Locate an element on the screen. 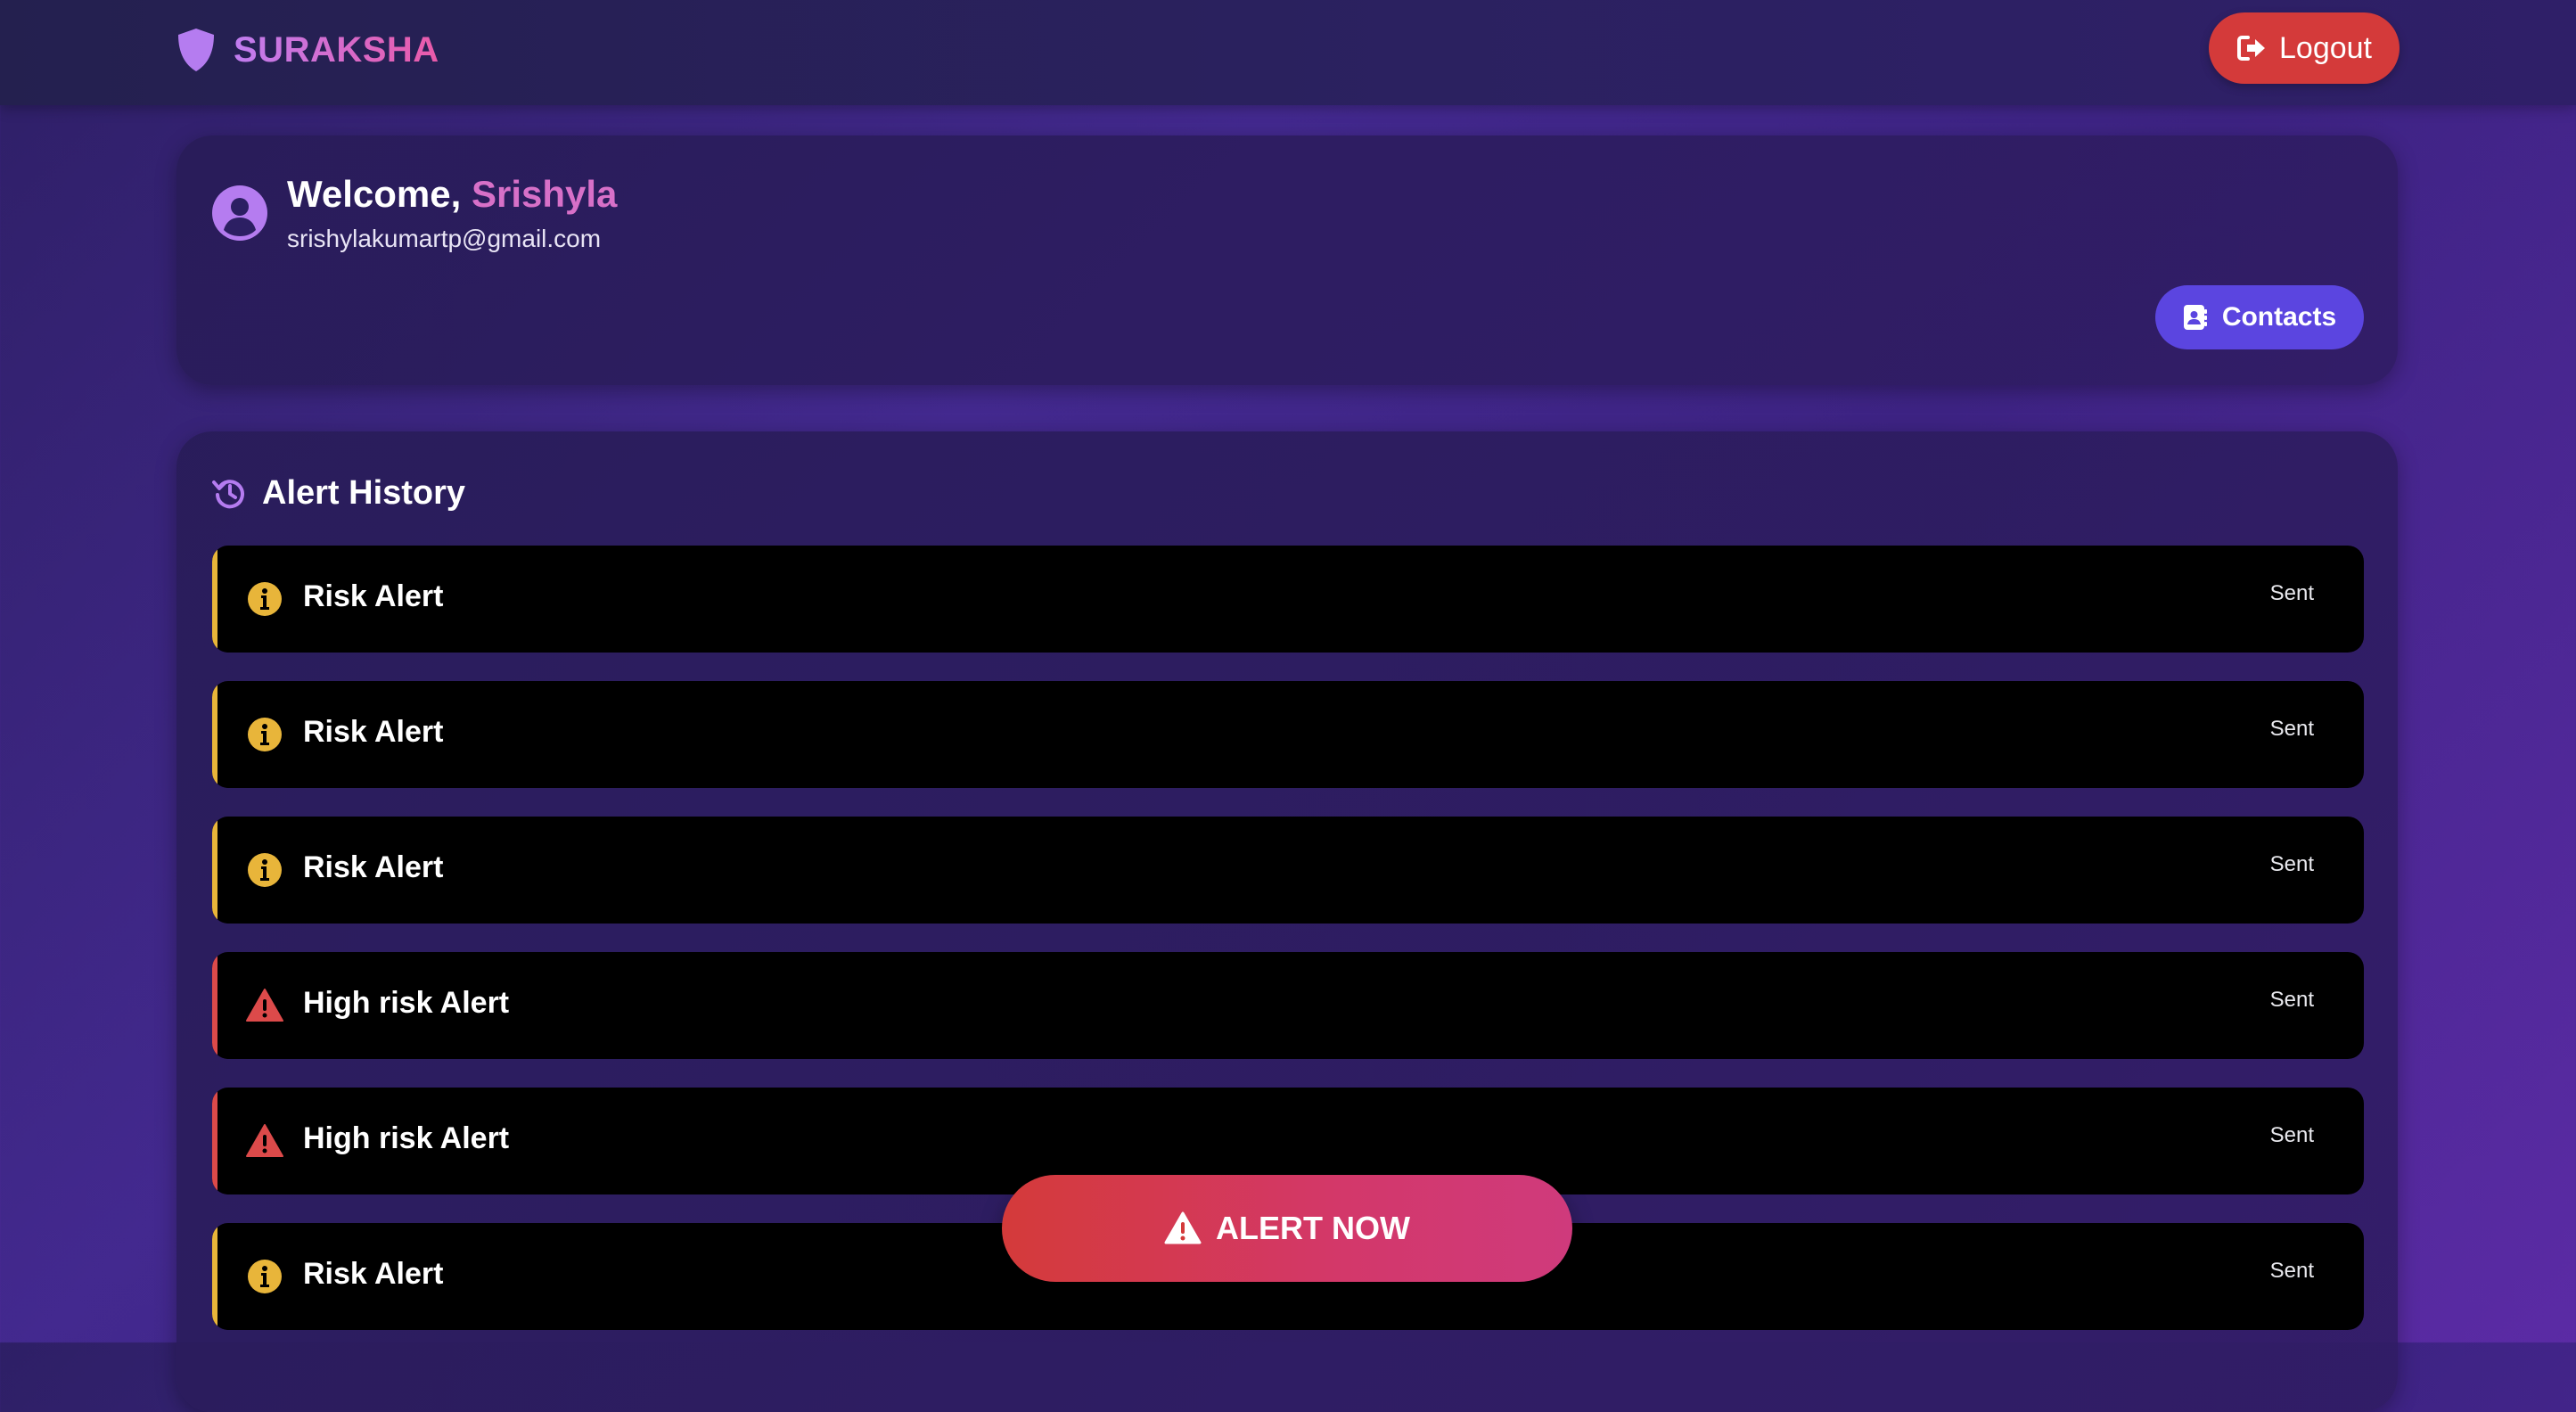 The width and height of the screenshot is (2576, 1412). sign-out-icon is located at coordinates (2251, 48).